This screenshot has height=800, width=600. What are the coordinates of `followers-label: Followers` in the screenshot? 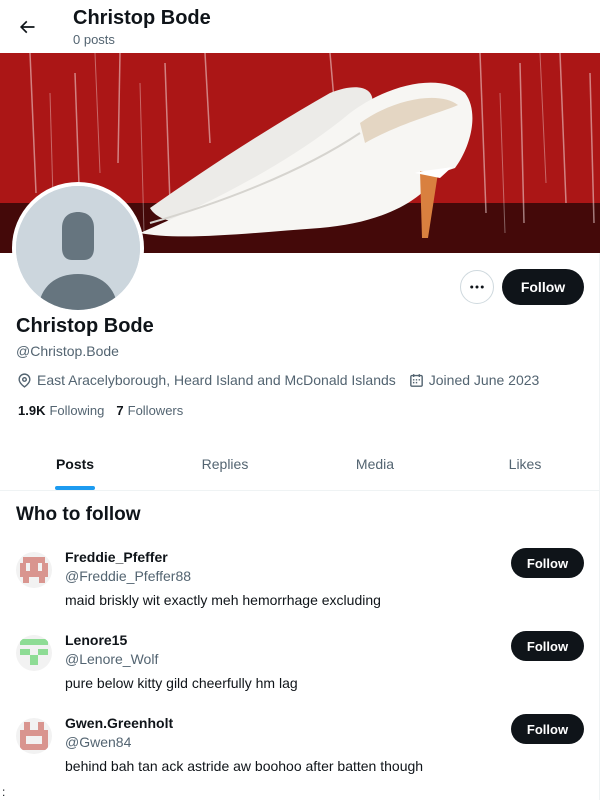 It's located at (155, 410).